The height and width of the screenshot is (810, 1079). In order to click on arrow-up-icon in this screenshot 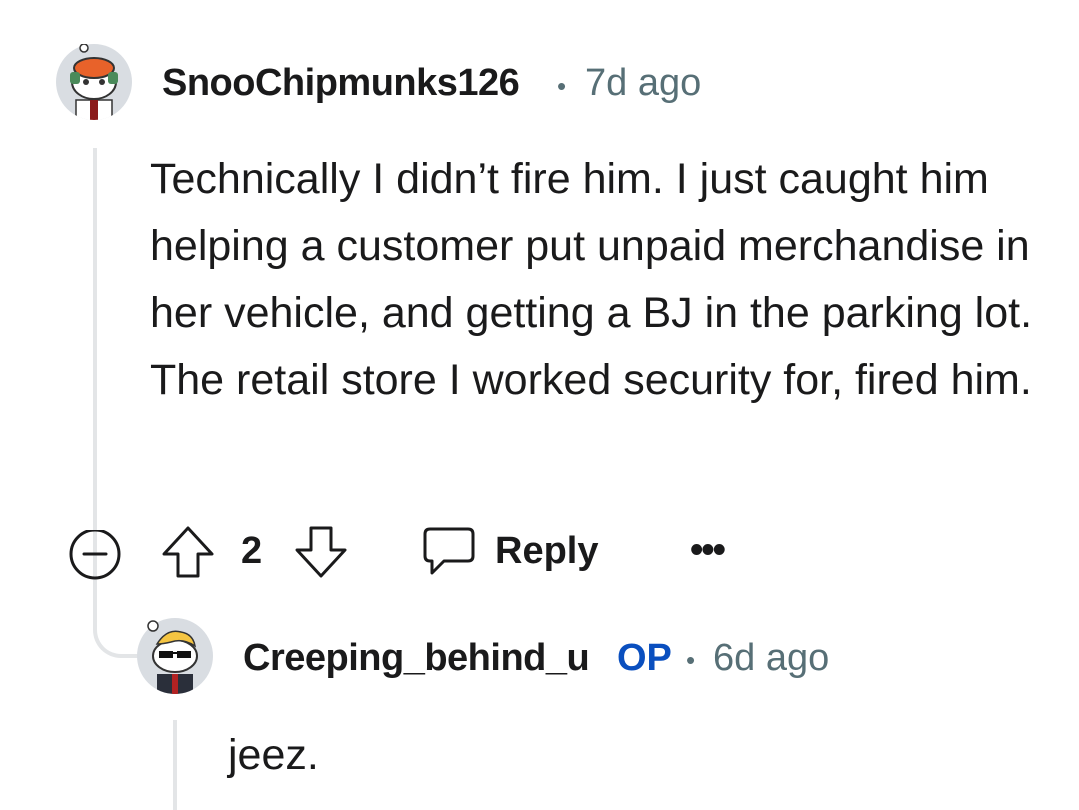, I will do `click(188, 552)`.